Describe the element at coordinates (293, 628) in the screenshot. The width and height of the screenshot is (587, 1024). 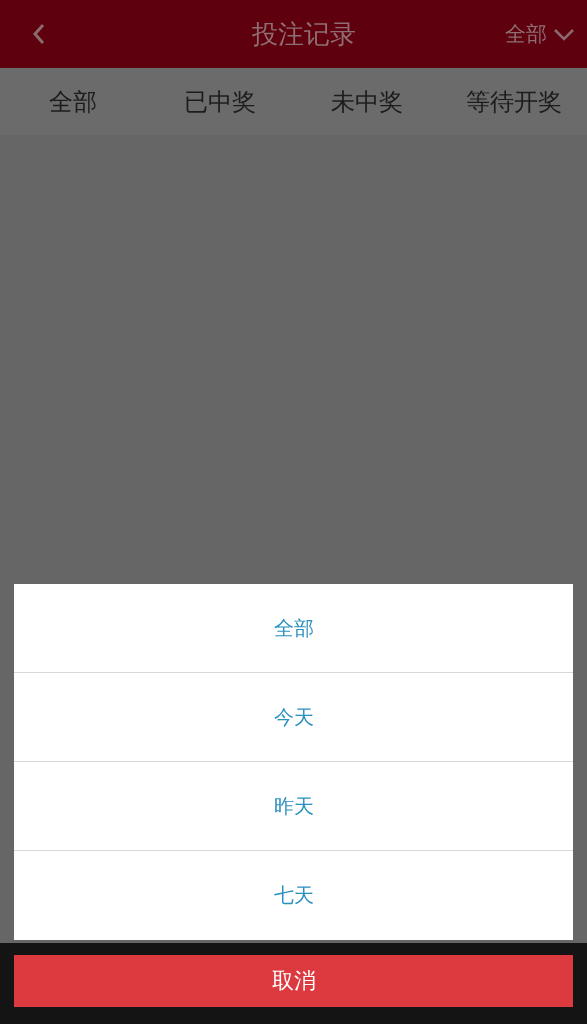
I see `sheet-option: 全部` at that location.